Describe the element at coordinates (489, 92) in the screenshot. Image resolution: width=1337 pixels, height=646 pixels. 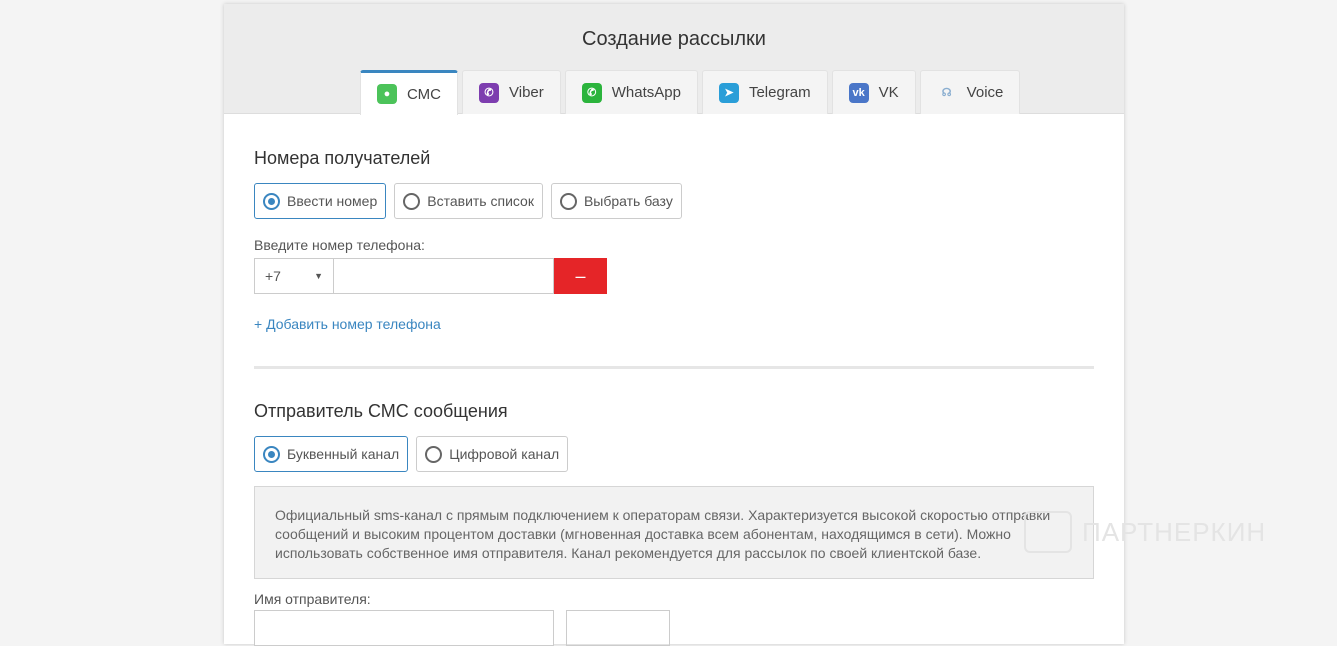
I see `viber-icon: ✆` at that location.